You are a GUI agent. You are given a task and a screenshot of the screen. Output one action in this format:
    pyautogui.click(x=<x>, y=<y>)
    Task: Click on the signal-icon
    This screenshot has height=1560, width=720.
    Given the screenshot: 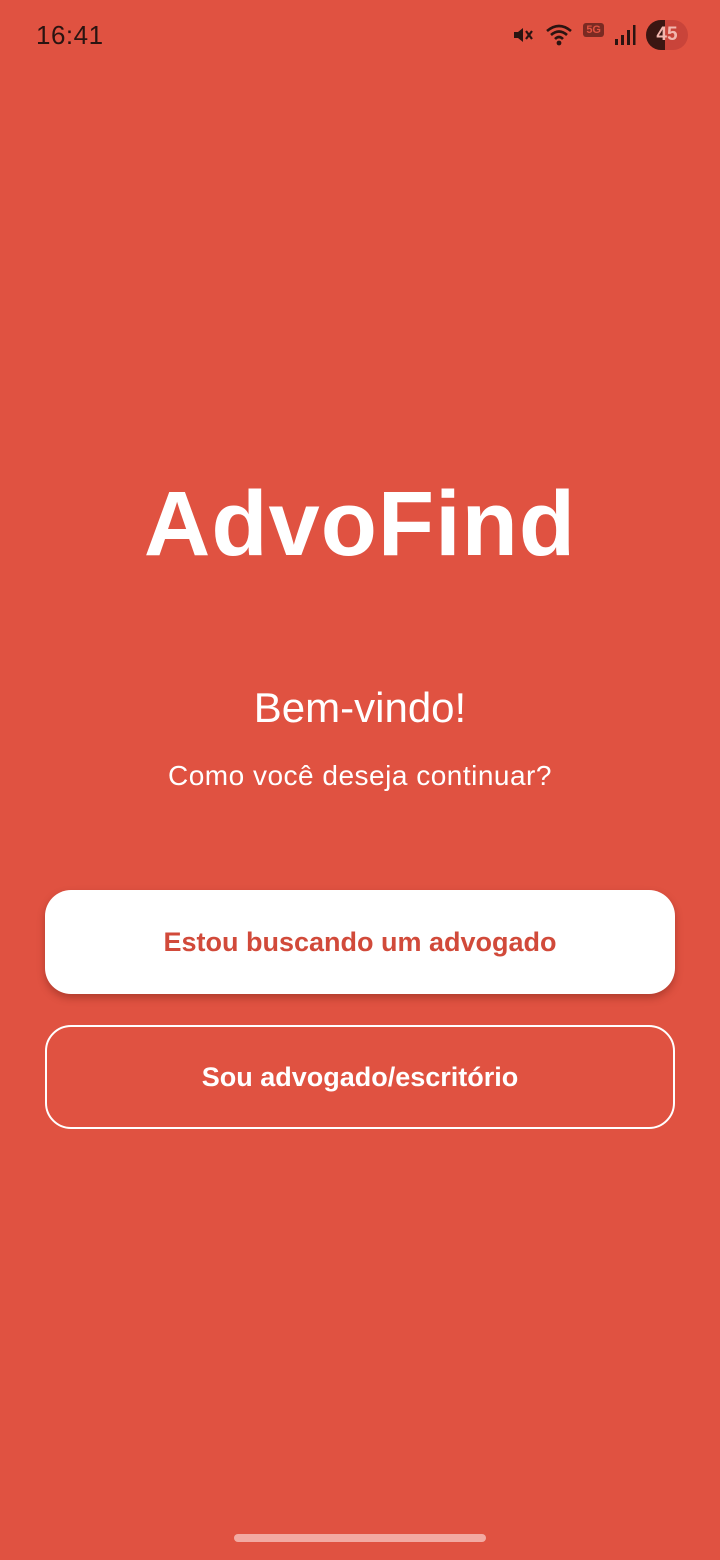 What is the action you would take?
    pyautogui.click(x=625, y=35)
    